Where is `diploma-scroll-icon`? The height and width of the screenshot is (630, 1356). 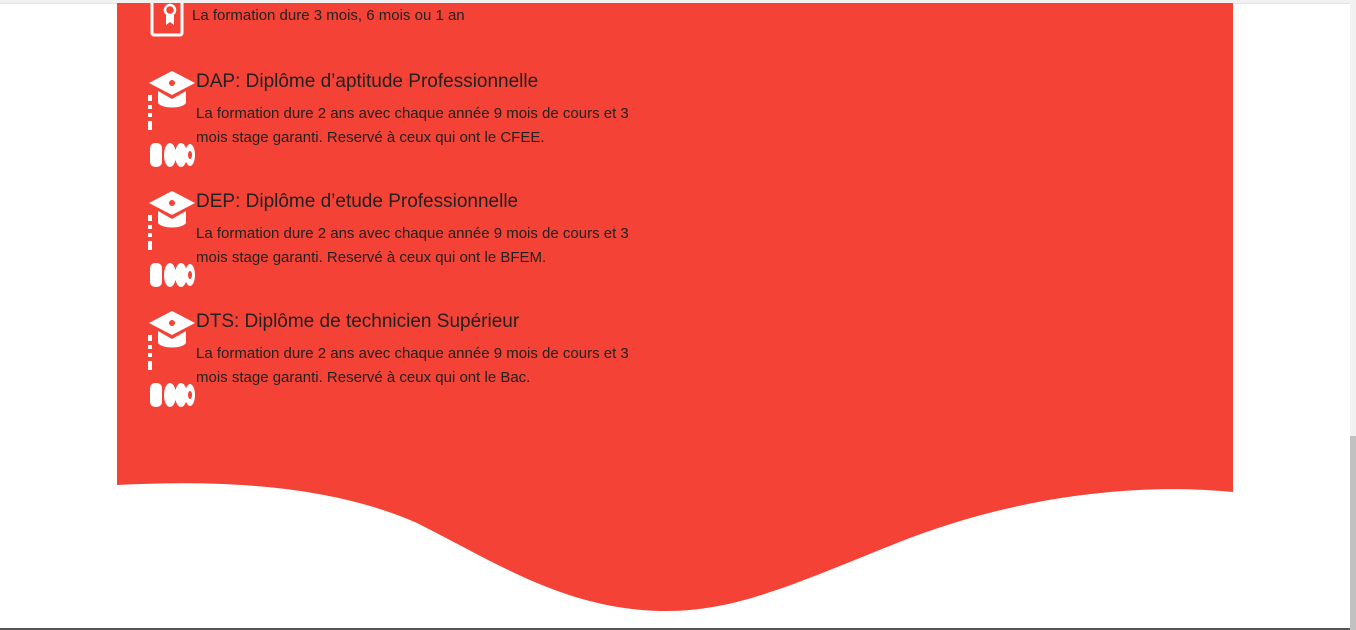 diploma-scroll-icon is located at coordinates (167, 26).